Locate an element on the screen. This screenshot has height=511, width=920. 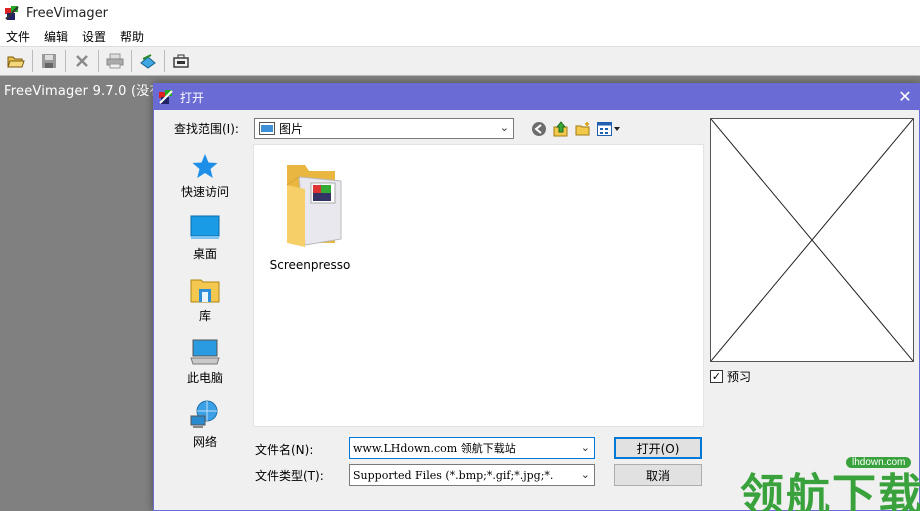
desktop-icon is located at coordinates (205, 227).